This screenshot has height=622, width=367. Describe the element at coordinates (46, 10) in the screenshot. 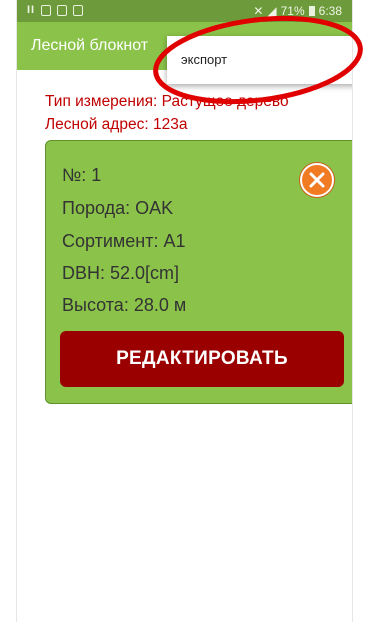

I see `bag-icon` at that location.